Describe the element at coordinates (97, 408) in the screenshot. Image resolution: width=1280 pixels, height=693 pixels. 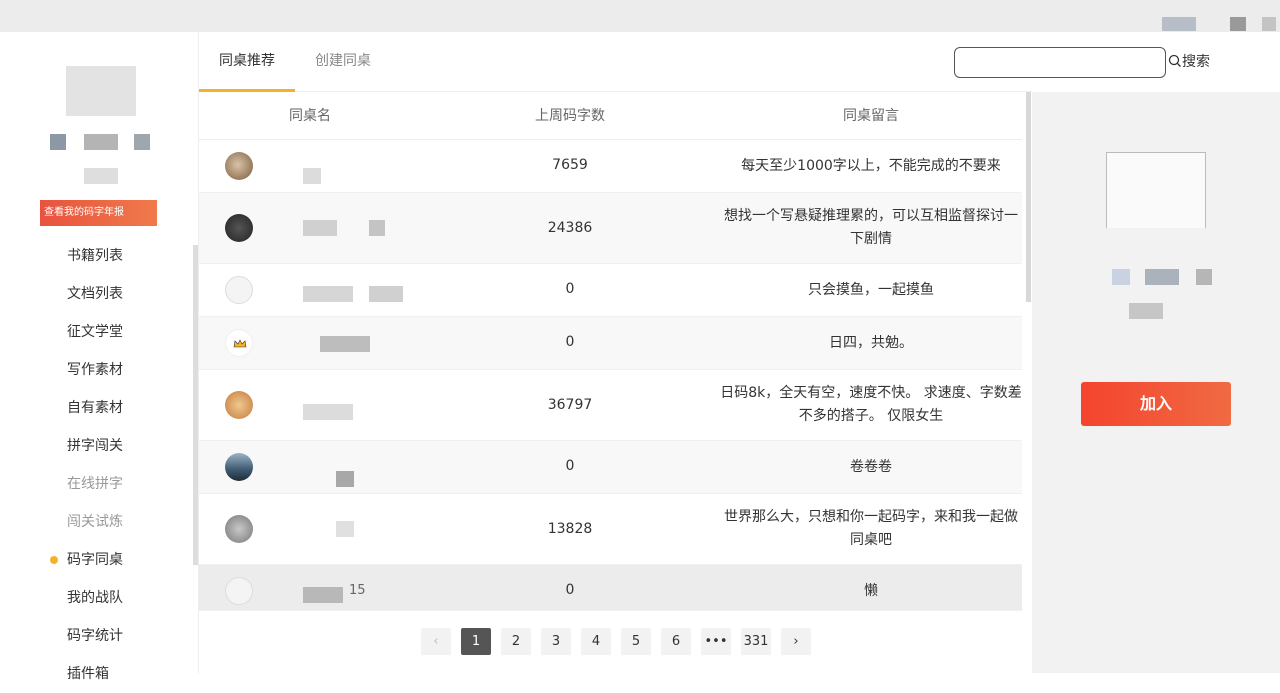
I see `sidebar-item-own-material: 自有素材` at that location.